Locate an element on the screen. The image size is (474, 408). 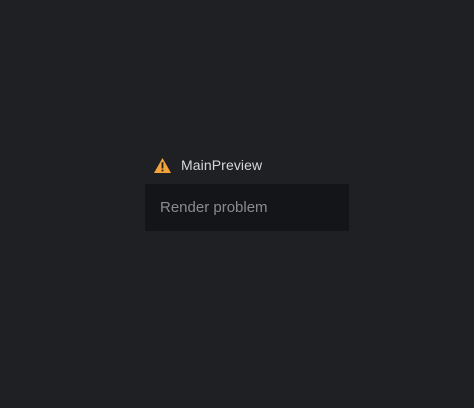
preview-title: MainPreview is located at coordinates (222, 165).